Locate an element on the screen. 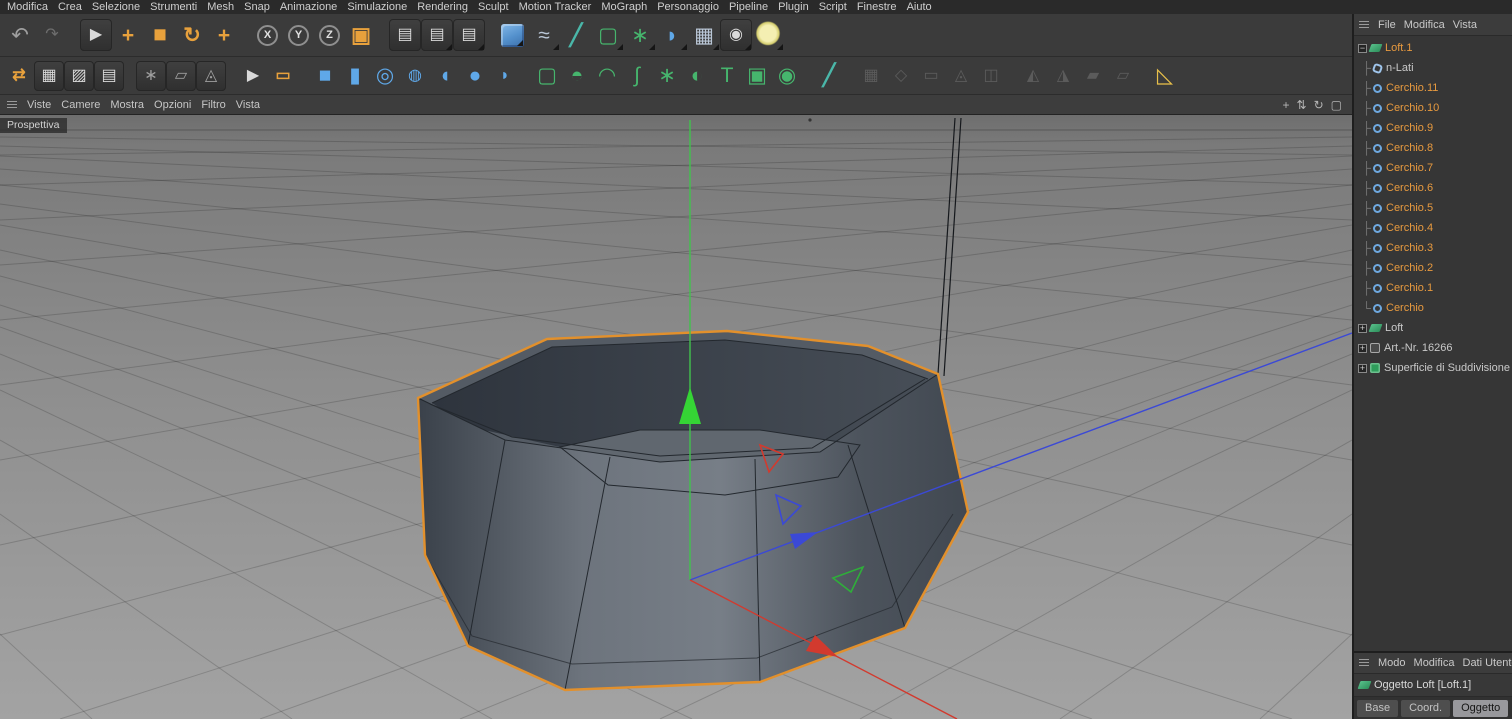  measure-tool-button: ◺ is located at coordinates (1165, 76).